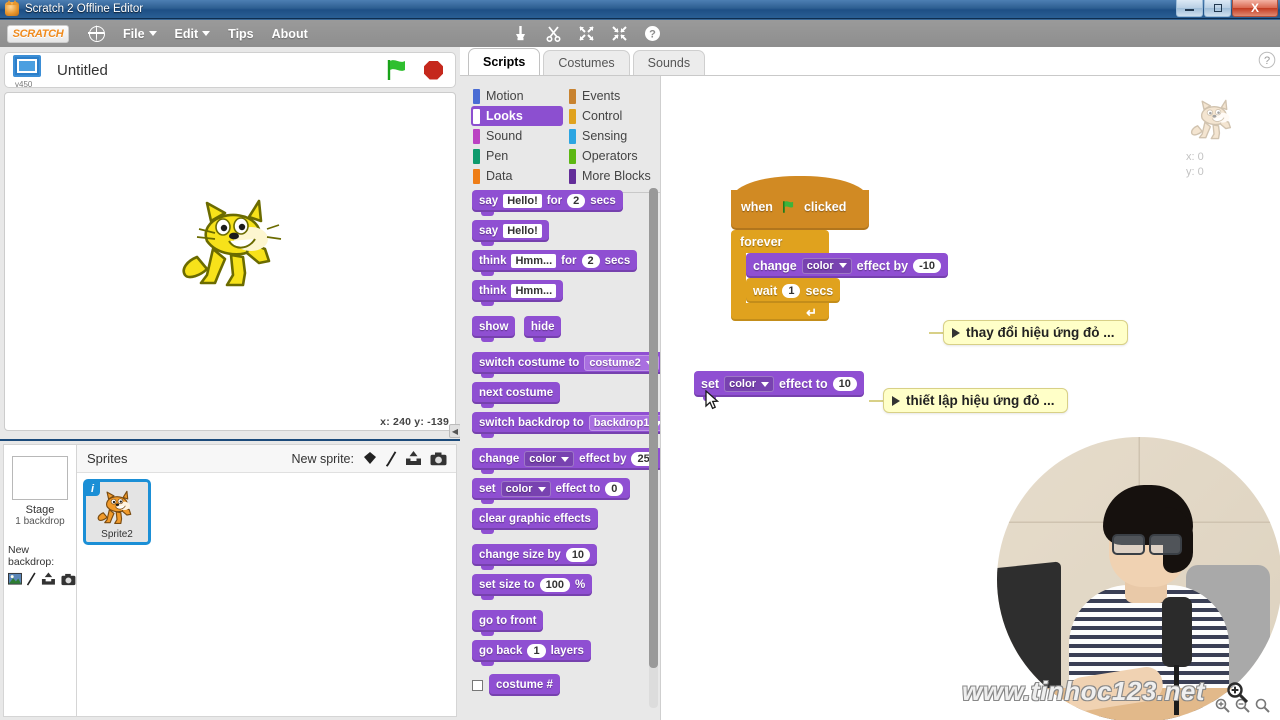 This screenshot has width=1280, height=720. What do you see at coordinates (669, 62) in the screenshot?
I see `tab-sounds: Sounds` at bounding box center [669, 62].